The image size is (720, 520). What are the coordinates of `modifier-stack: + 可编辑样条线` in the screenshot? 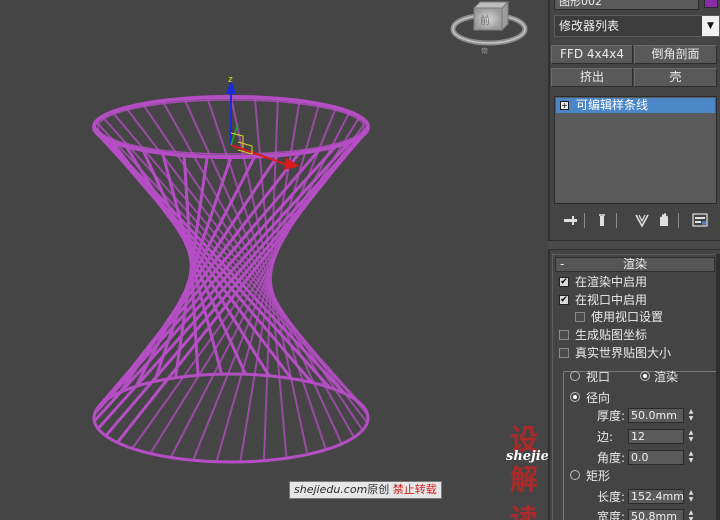 It's located at (635, 150).